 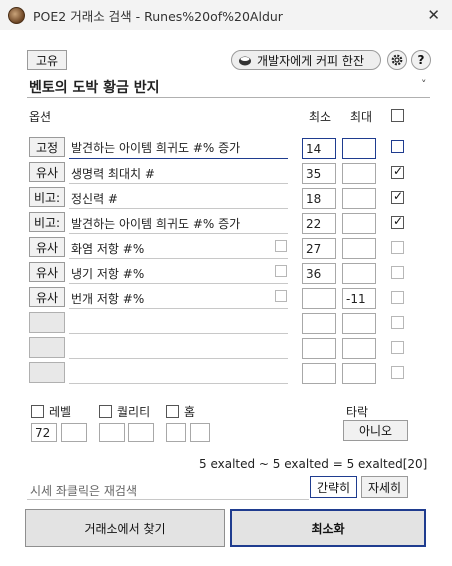 What do you see at coordinates (47, 147) in the screenshot?
I see `stat-mode-button: 고정` at bounding box center [47, 147].